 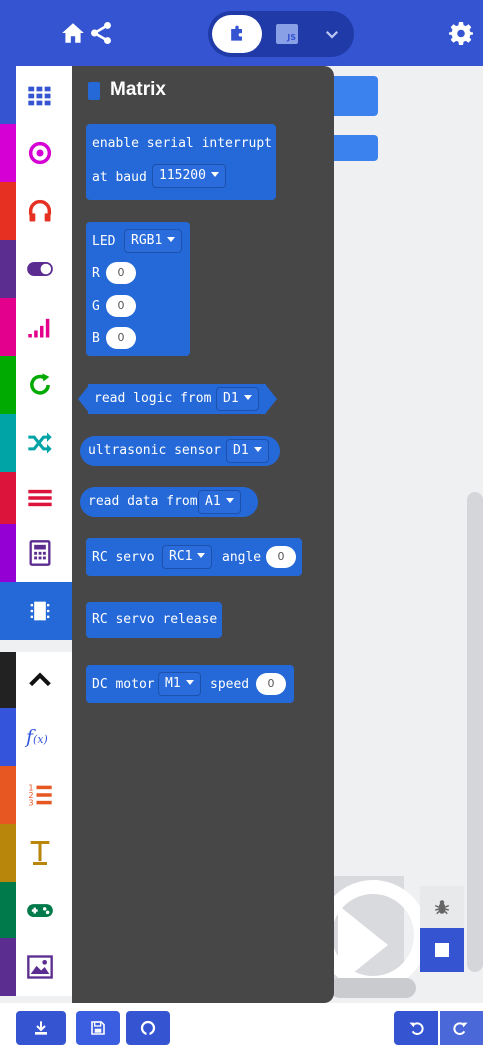 What do you see at coordinates (40, 498) in the screenshot?
I see `list-lines-icon` at bounding box center [40, 498].